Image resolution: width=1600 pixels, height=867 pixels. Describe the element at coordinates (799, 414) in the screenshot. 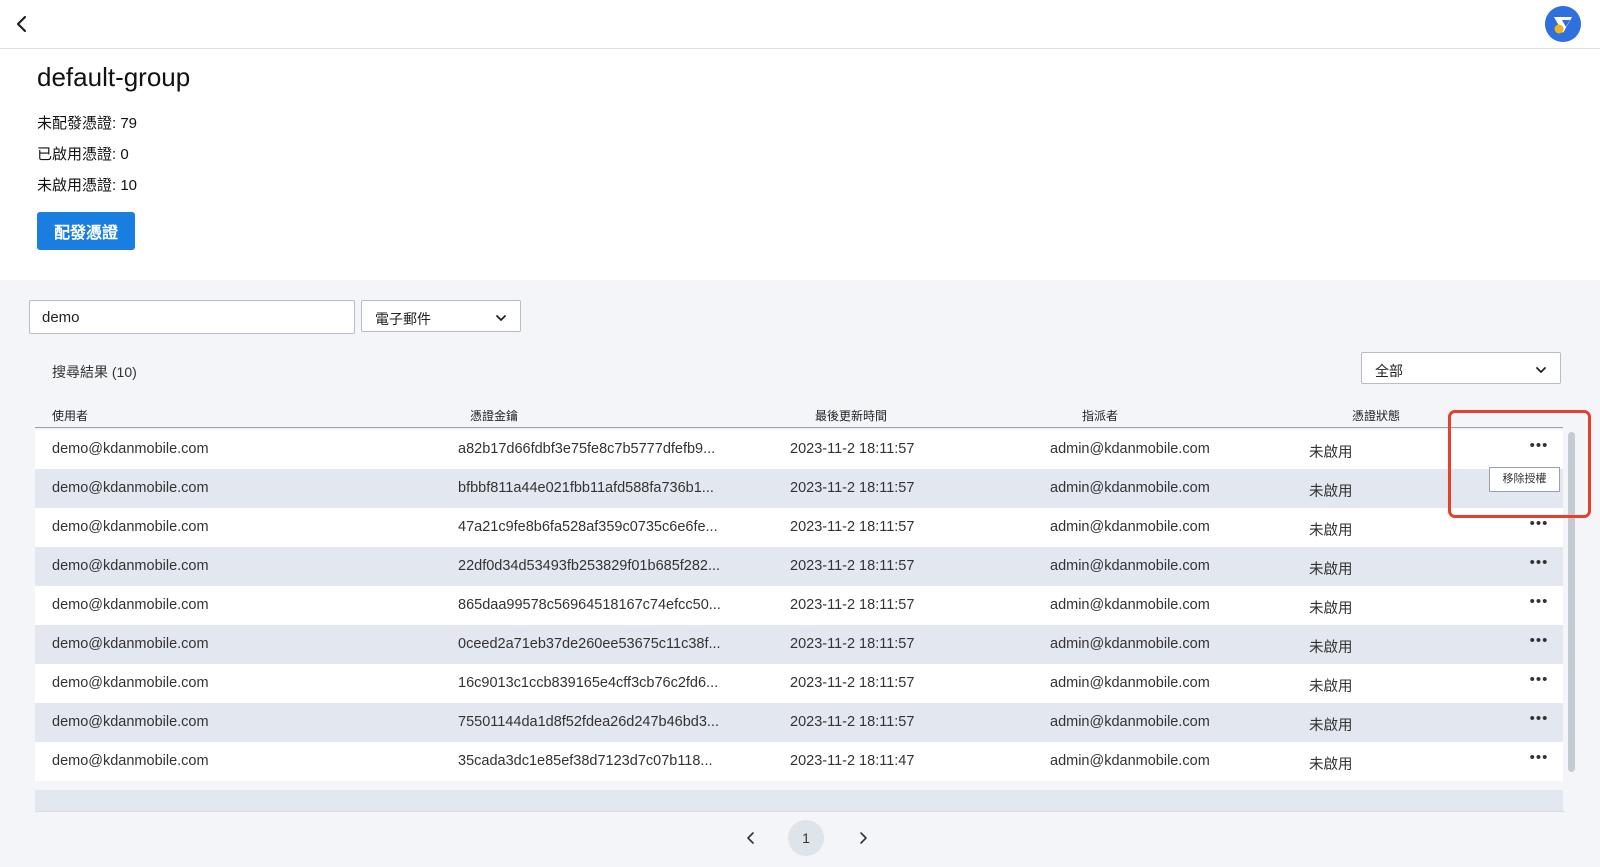

I see `table-header: 使用者 憑證金鑰 最後更新時間 指派者 憑證狀態` at that location.